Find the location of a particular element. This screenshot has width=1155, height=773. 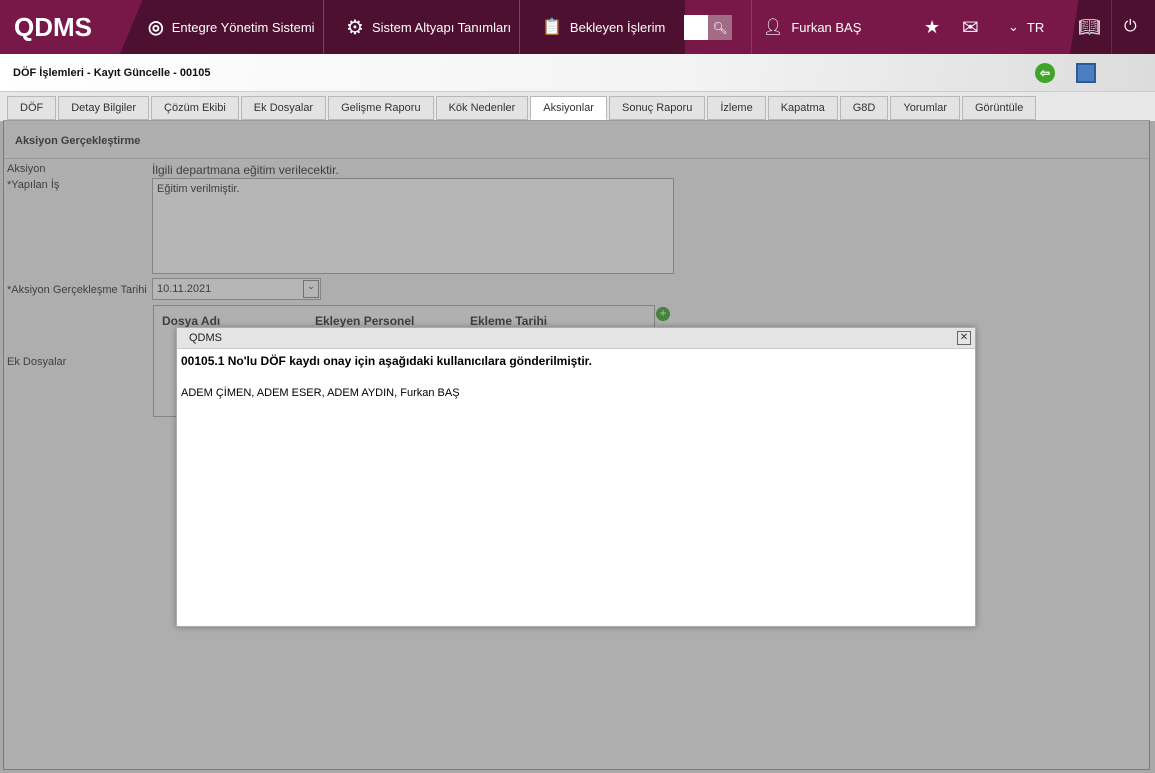

power-icon: ⏻ is located at coordinates (1130, 27).